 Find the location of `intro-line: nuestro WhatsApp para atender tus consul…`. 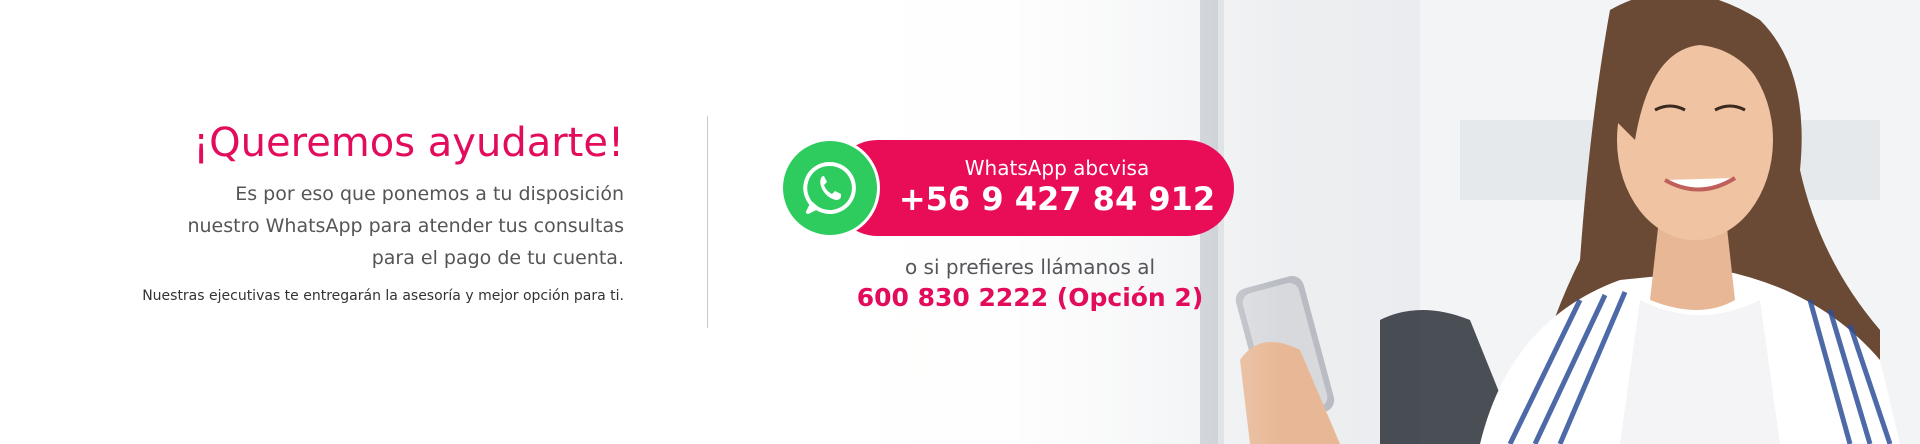

intro-line: nuestro WhatsApp para atender tus consul… is located at coordinates (405, 226).